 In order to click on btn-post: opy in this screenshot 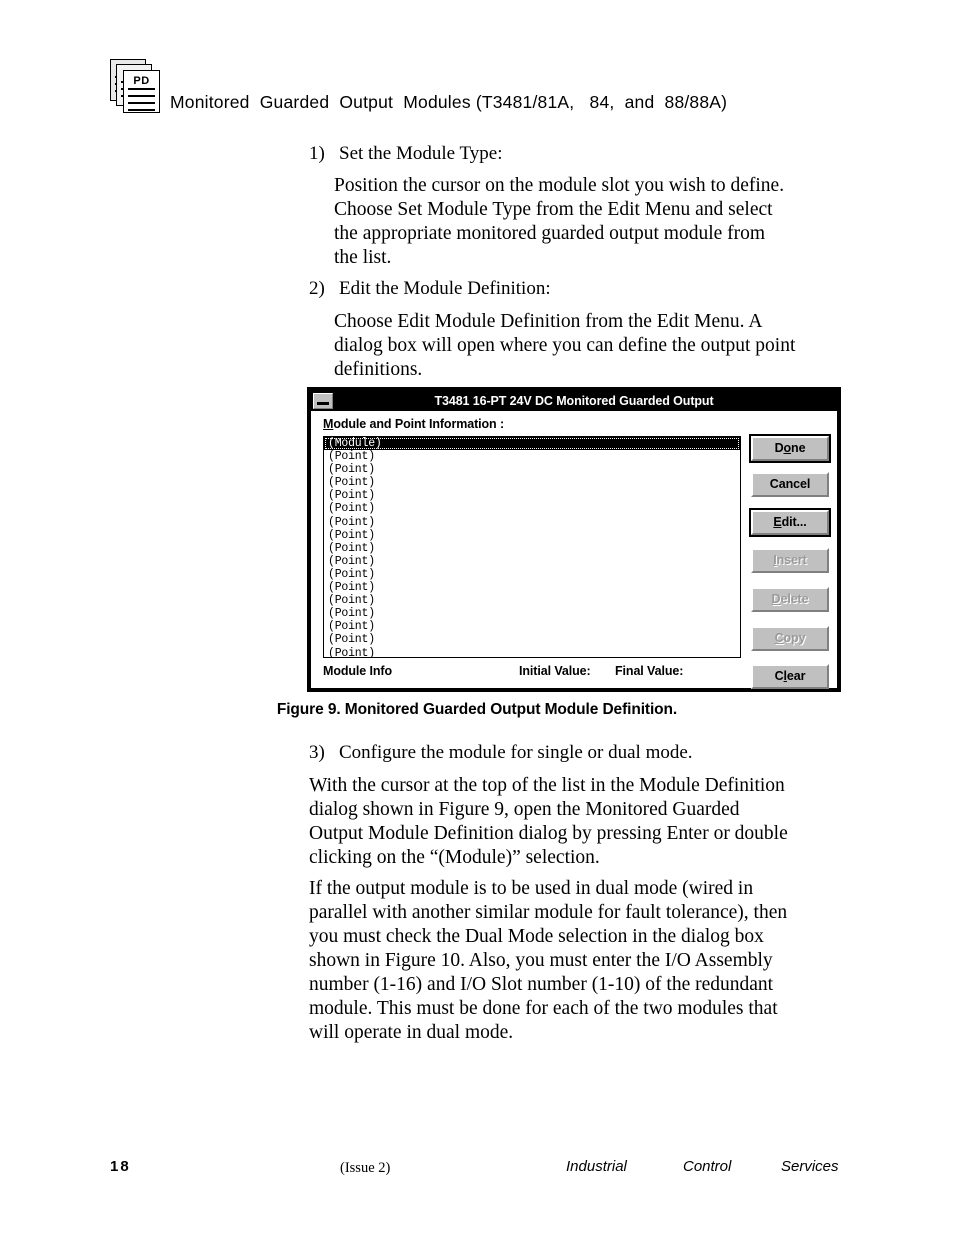, I will do `click(794, 638)`.